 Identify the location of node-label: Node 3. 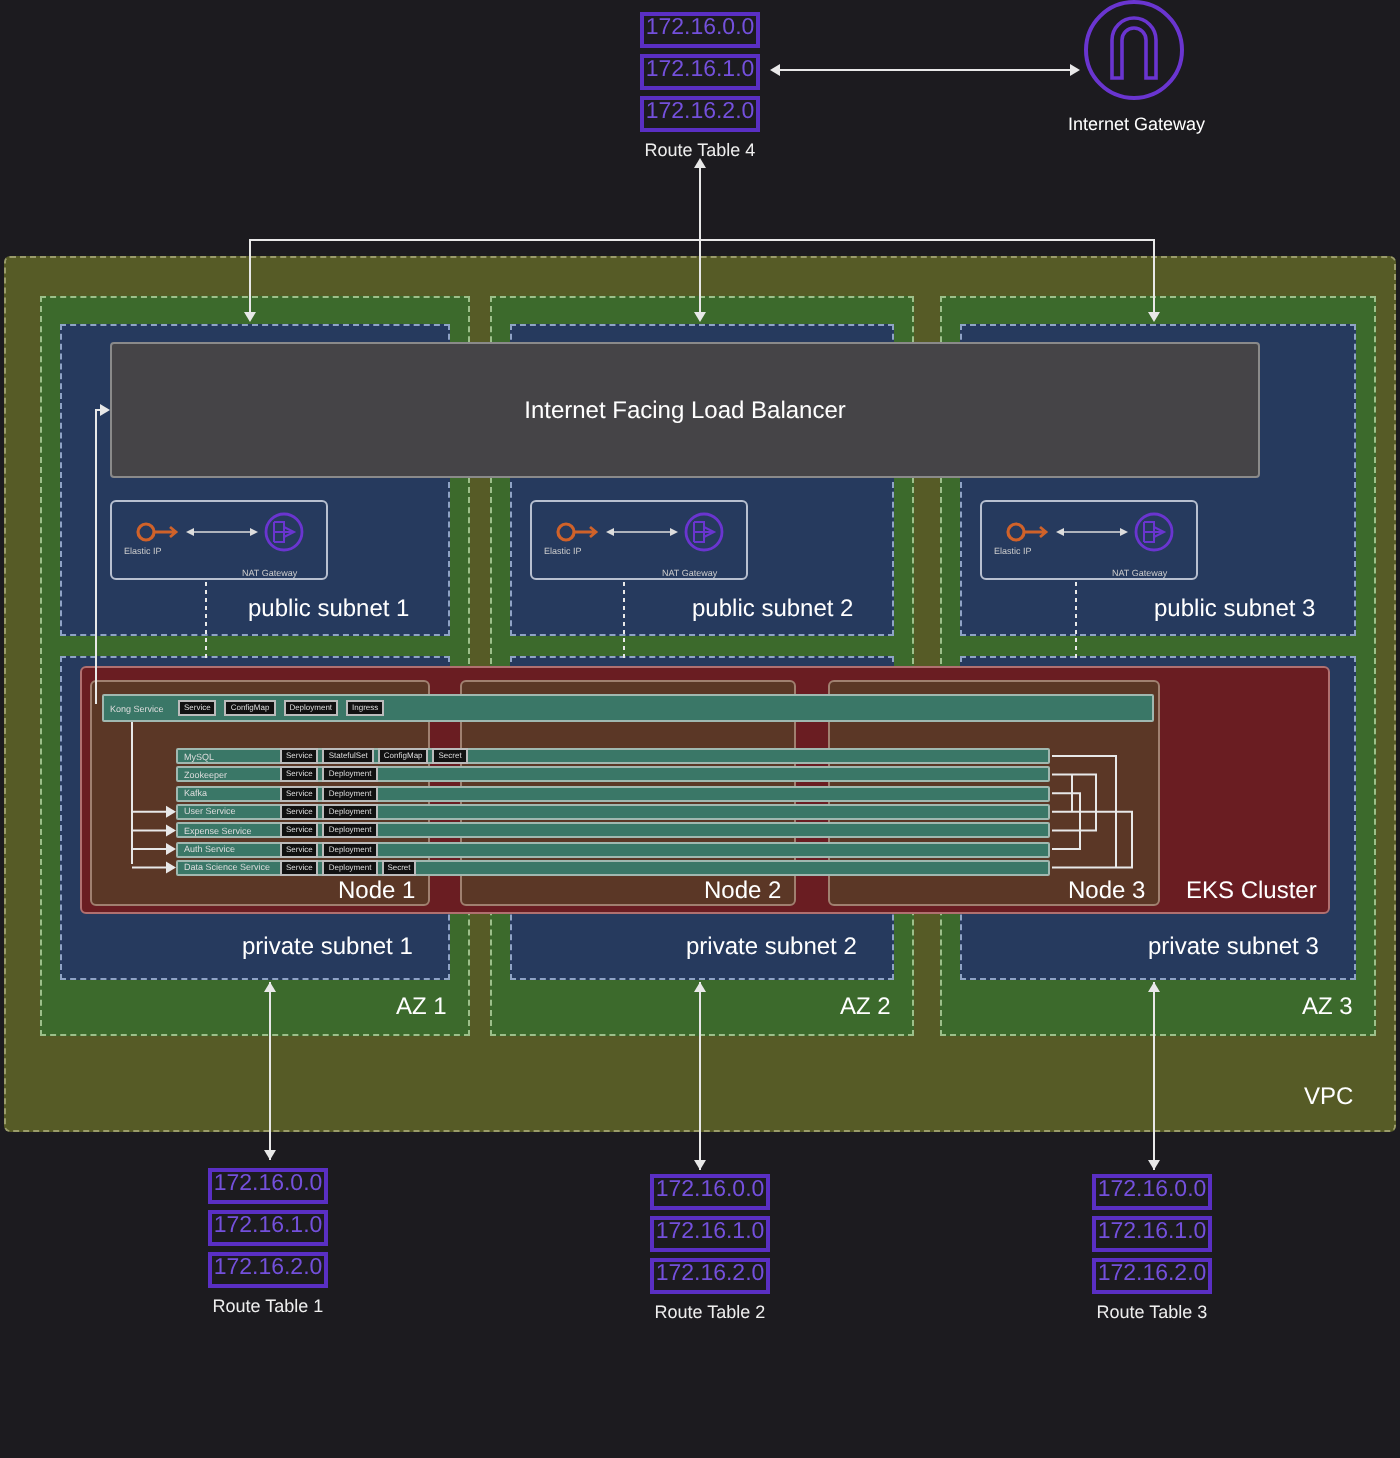
(1107, 890).